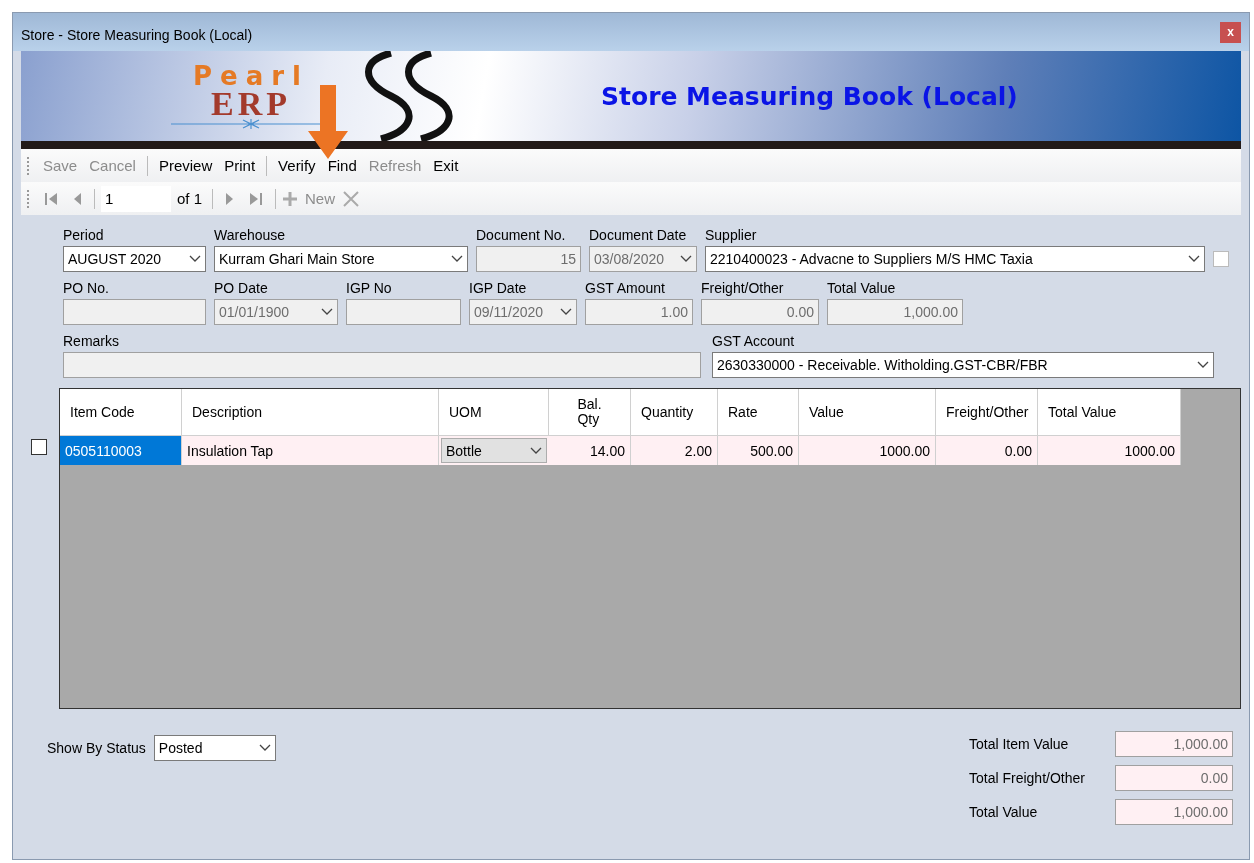 This screenshot has width=1254, height=863. I want to click on previous-record-icon, so click(77, 198).